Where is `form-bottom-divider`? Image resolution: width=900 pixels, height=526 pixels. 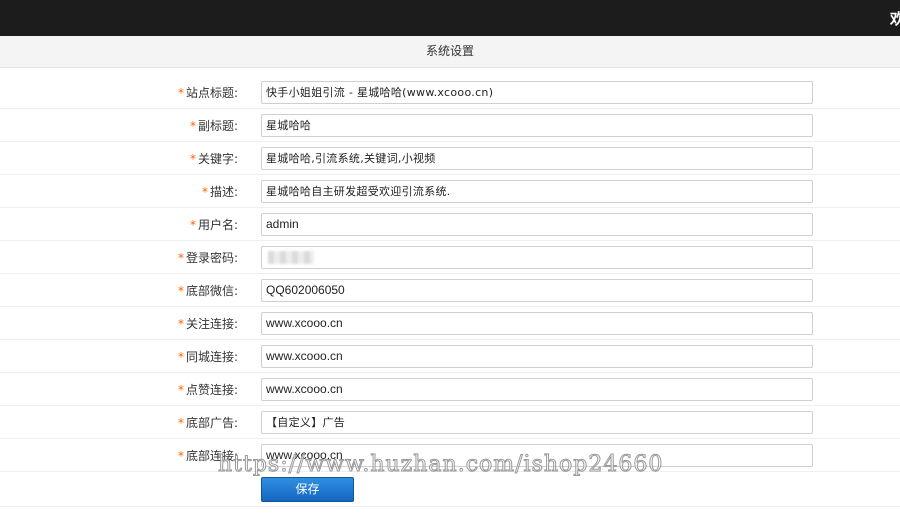 form-bottom-divider is located at coordinates (450, 506).